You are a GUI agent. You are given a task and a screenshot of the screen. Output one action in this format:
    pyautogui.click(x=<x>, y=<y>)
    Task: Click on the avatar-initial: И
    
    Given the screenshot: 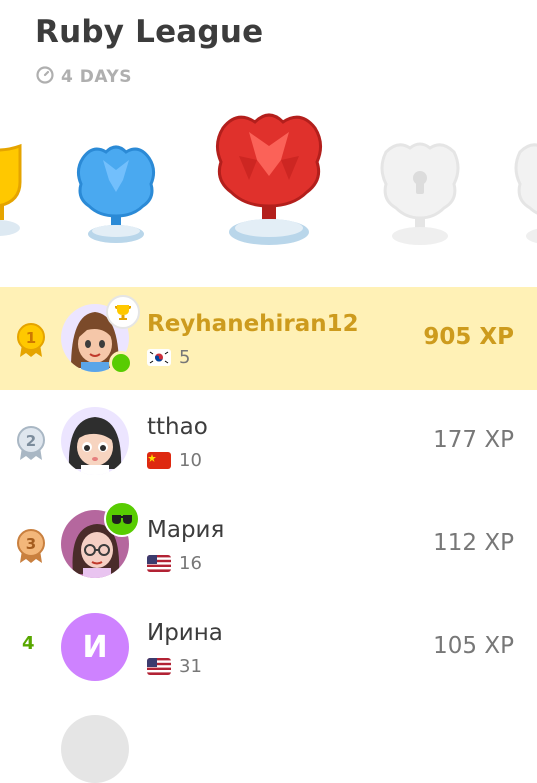 What is the action you would take?
    pyautogui.click(x=95, y=647)
    